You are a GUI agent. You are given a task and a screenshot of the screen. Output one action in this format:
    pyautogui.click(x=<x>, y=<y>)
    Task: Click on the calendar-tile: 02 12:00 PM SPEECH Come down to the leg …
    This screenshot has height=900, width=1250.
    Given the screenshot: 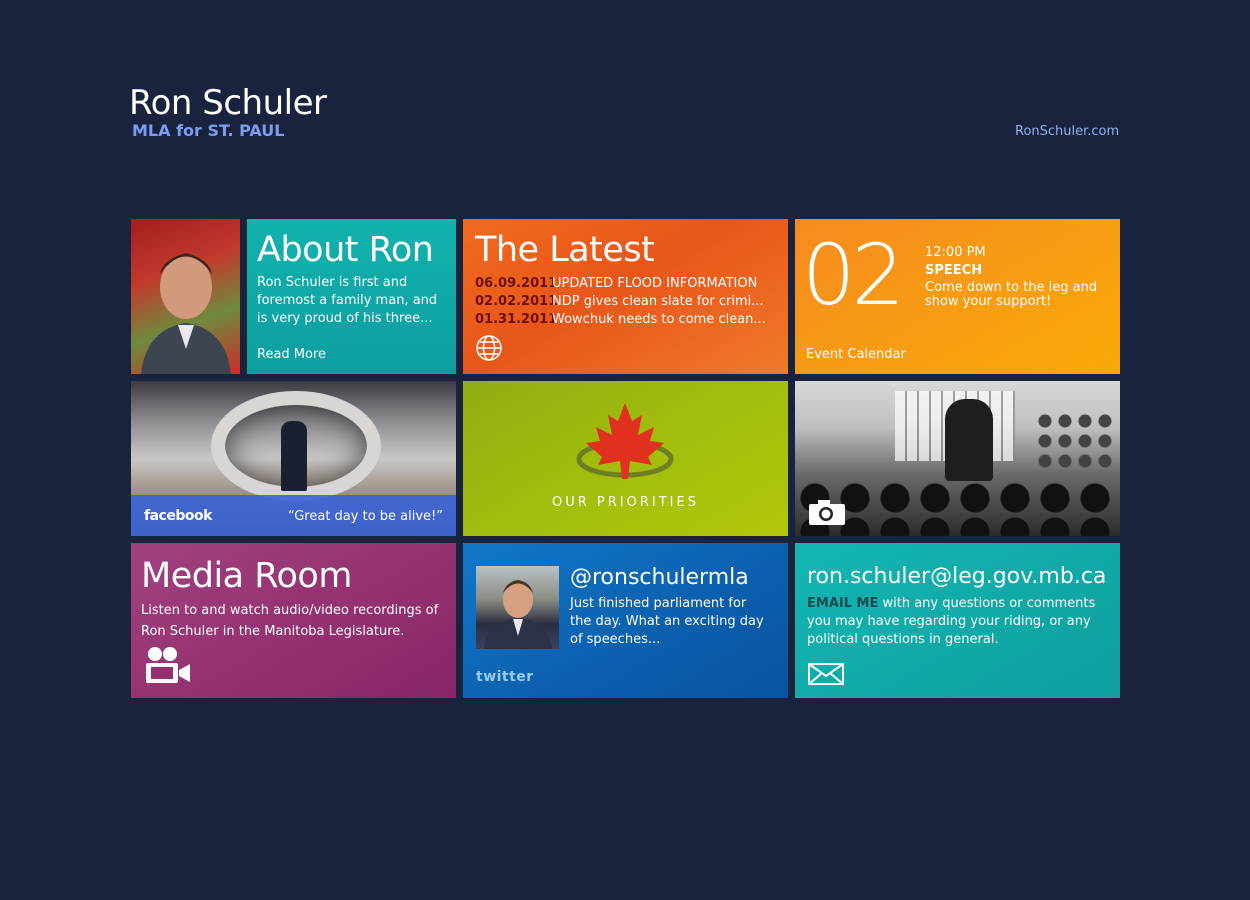 What is the action you would take?
    pyautogui.click(x=957, y=296)
    